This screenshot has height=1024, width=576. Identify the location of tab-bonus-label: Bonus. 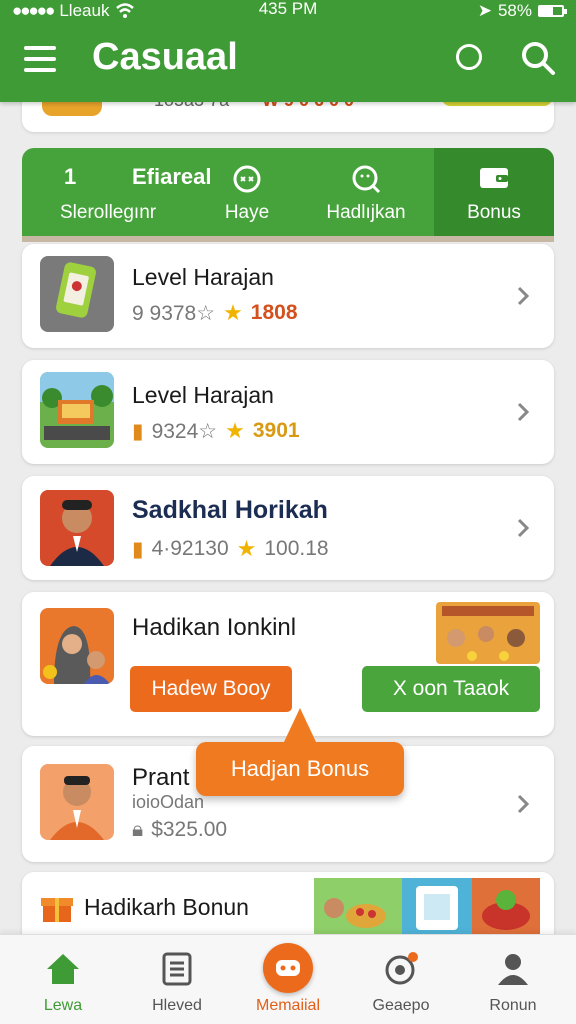
(494, 212).